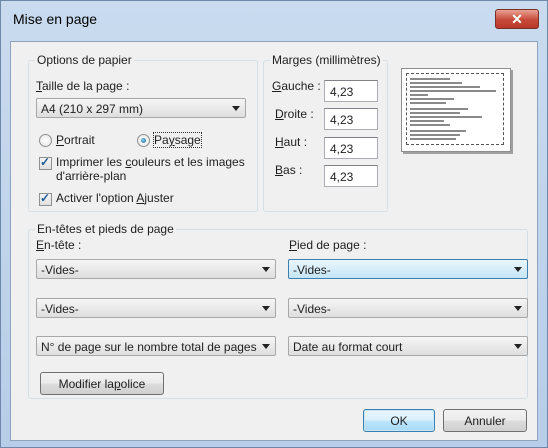 The width and height of the screenshot is (548, 448). What do you see at coordinates (75, 140) in the screenshot?
I see `portrait-label: Portrait` at bounding box center [75, 140].